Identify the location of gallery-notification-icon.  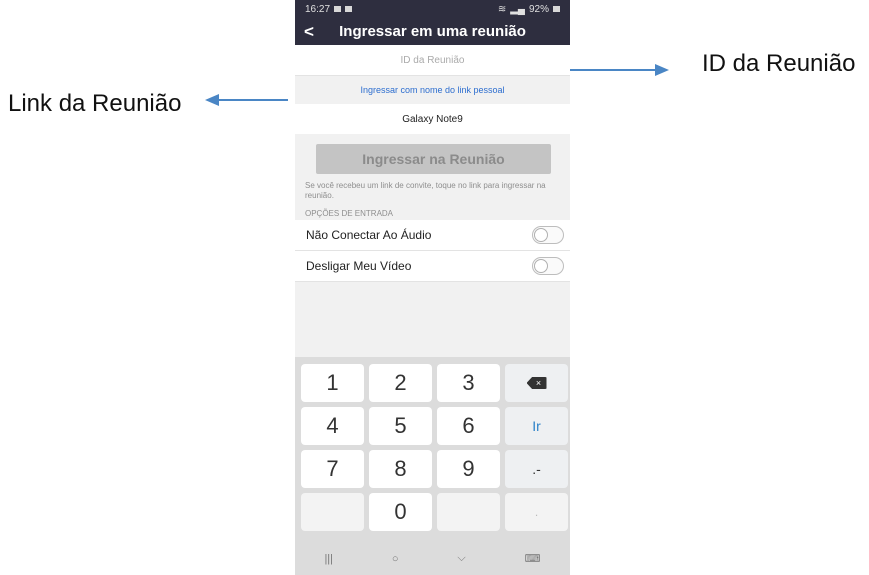
(338, 9).